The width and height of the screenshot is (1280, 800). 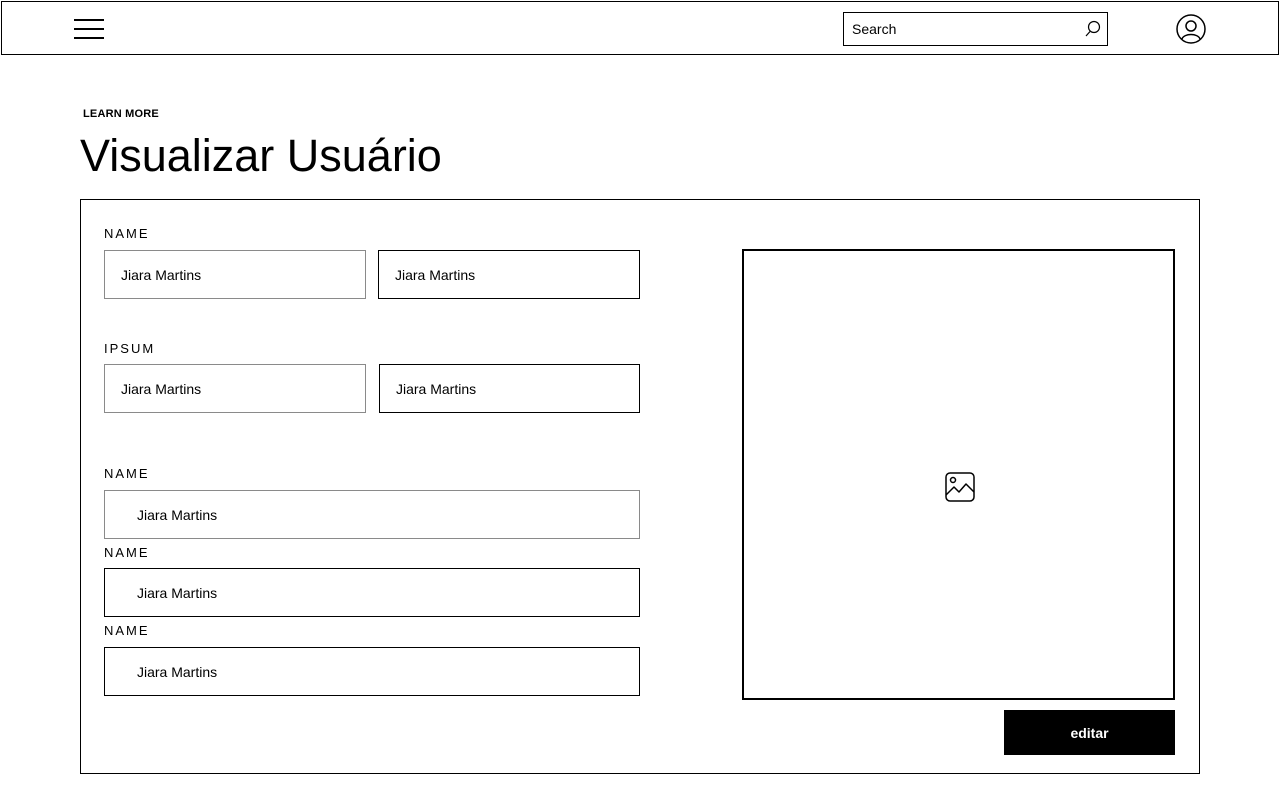 I want to click on page-title: Visualizar Usuário, so click(x=261, y=155).